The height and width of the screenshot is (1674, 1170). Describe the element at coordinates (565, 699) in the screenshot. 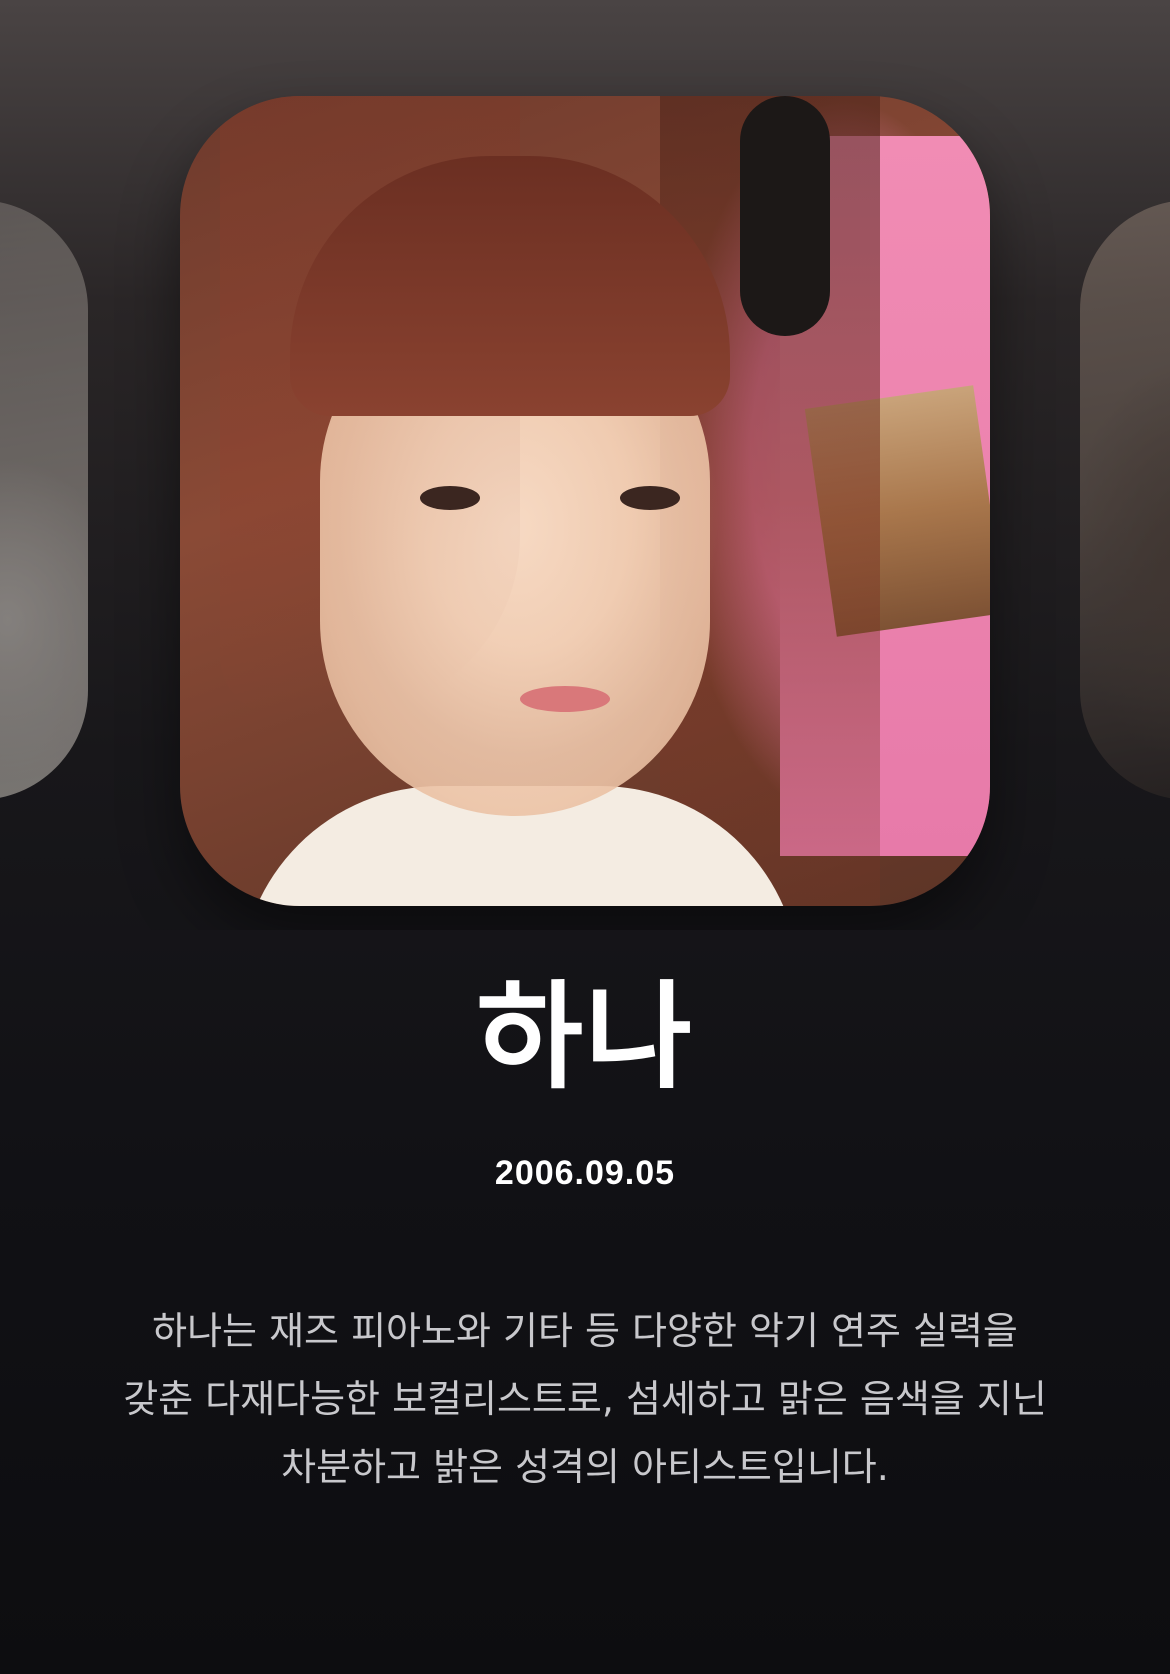

I see `lips` at that location.